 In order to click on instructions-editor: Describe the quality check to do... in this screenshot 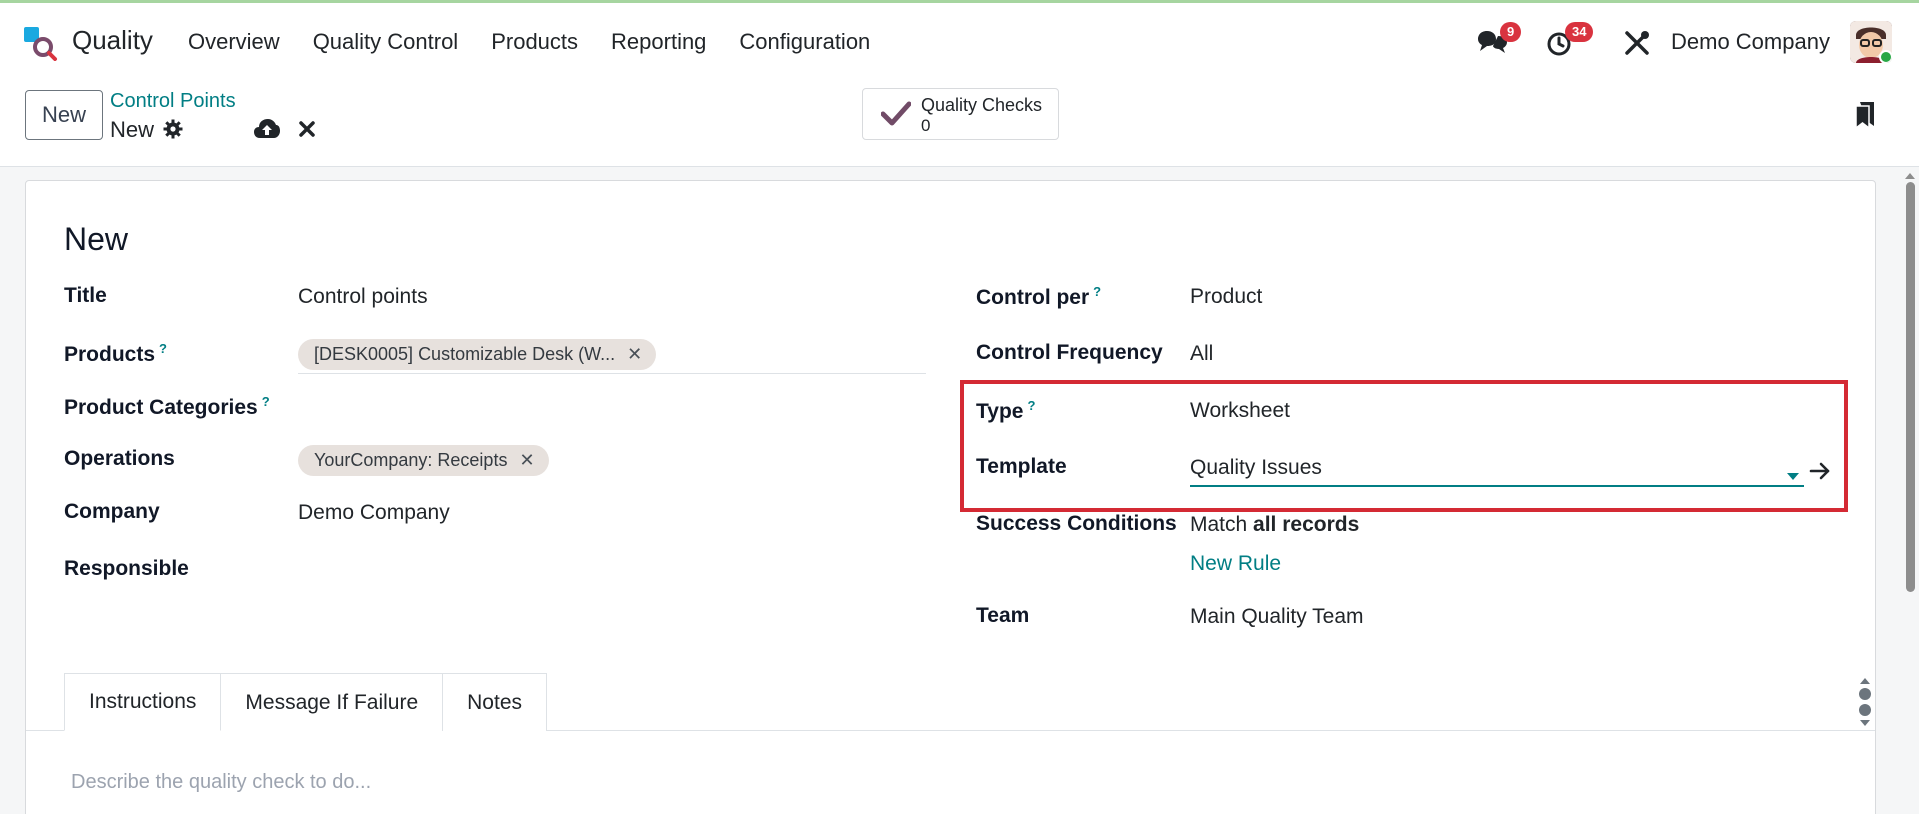, I will do `click(221, 782)`.